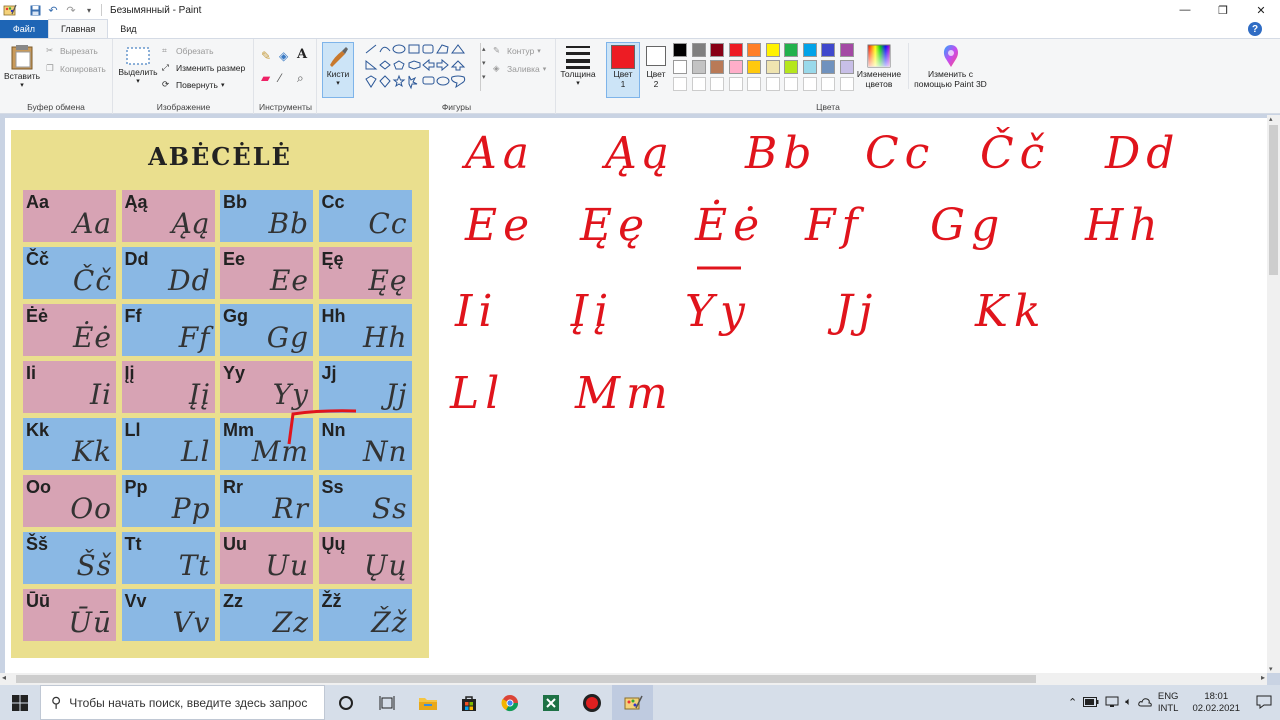 Image resolution: width=1280 pixels, height=720 pixels. Describe the element at coordinates (365, 273) in the screenshot. I see `alphabet-cell: Ęę Ęę` at that location.